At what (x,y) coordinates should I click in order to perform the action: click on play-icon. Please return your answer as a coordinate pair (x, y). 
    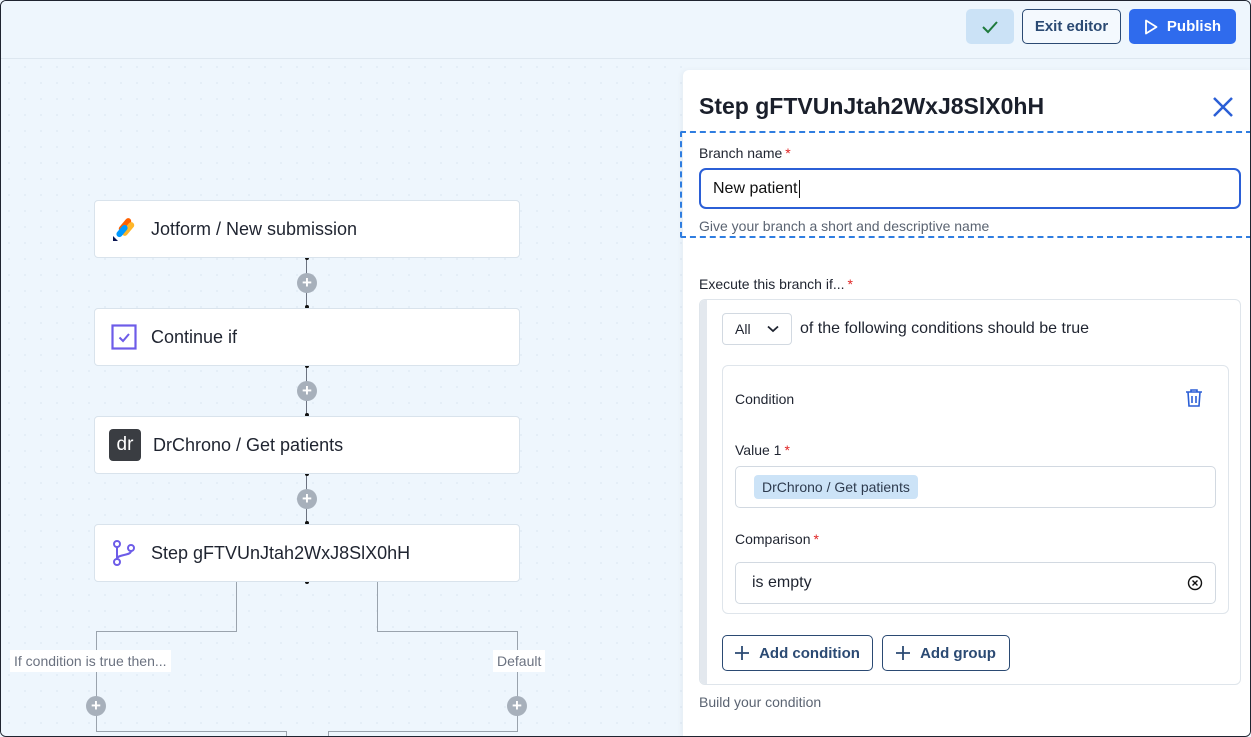
    Looking at the image, I should click on (1151, 26).